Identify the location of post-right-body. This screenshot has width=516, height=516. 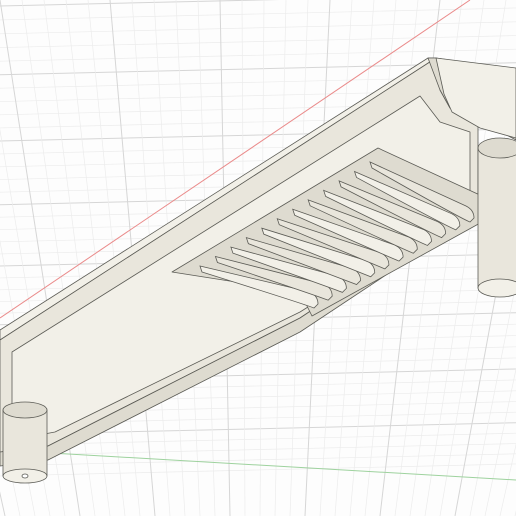
(496, 218).